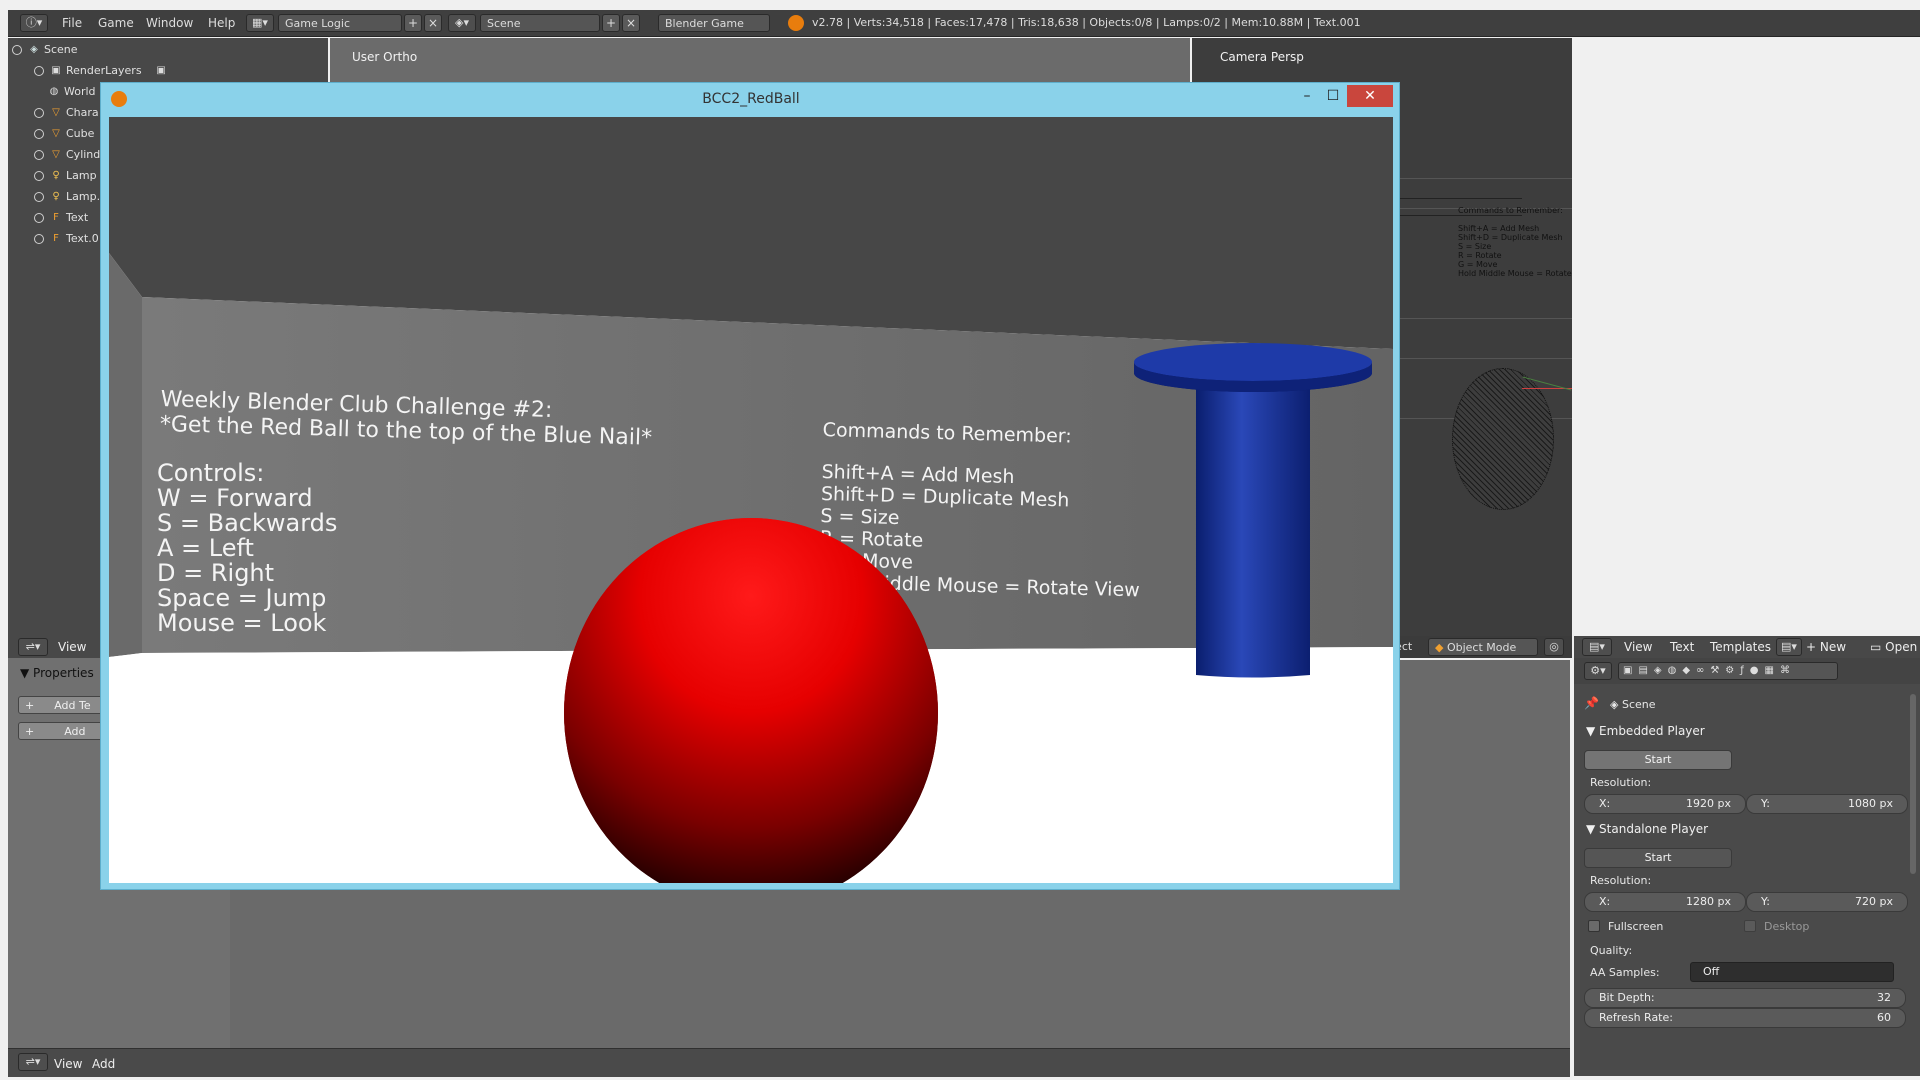 The width and height of the screenshot is (1920, 1080). Describe the element at coordinates (1307, 96) in the screenshot. I see `minimize-button: –` at that location.